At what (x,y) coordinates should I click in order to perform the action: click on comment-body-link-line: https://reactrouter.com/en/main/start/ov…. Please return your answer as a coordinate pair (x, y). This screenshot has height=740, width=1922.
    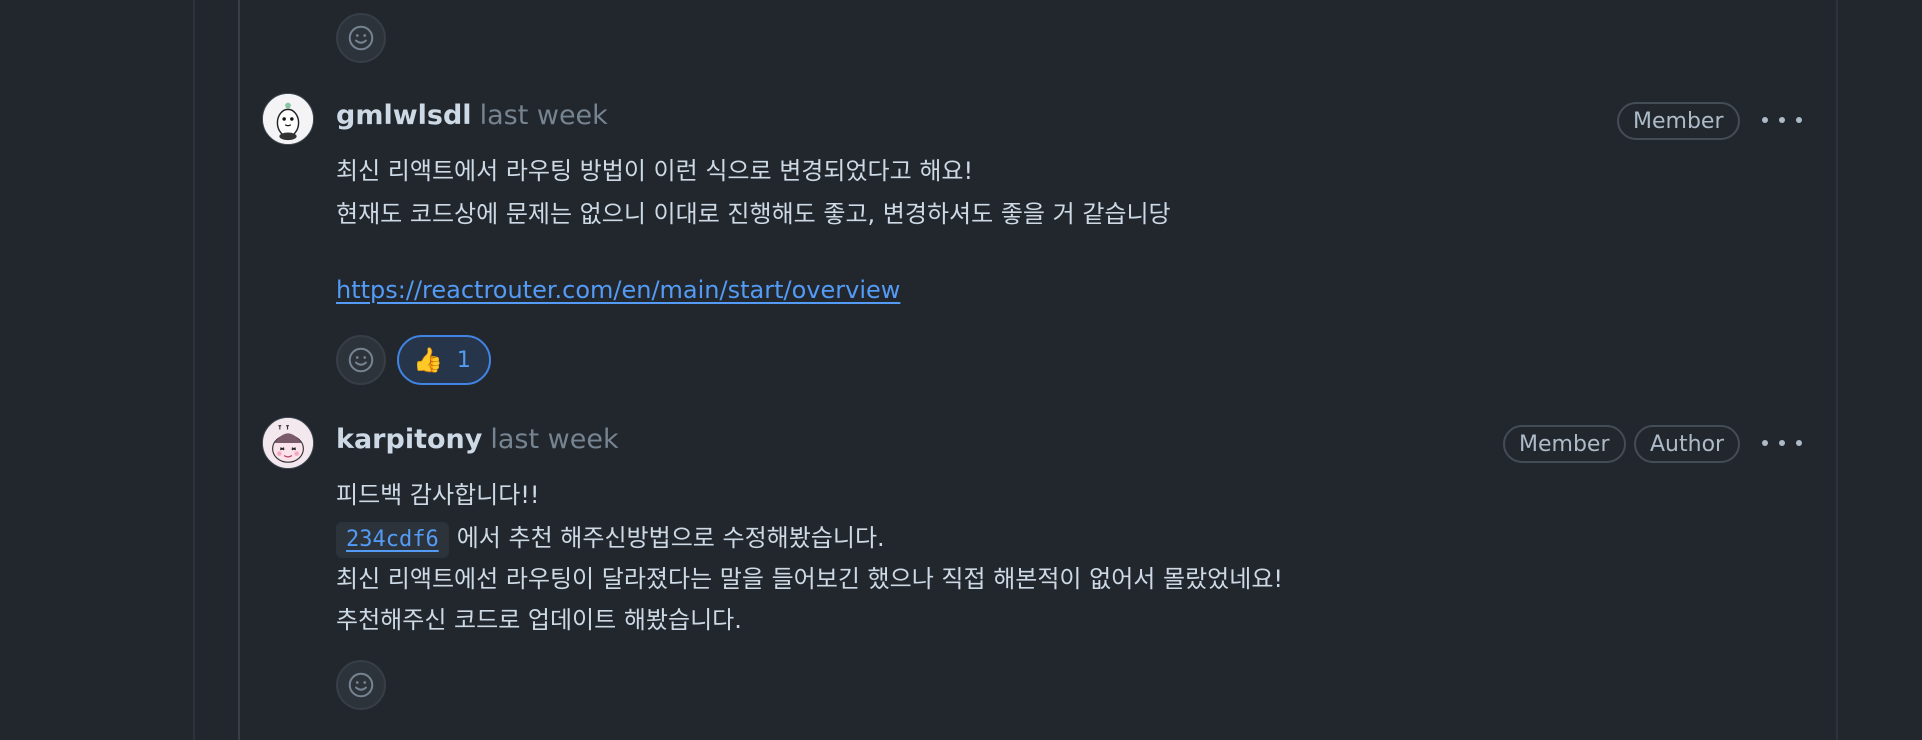
    Looking at the image, I should click on (618, 290).